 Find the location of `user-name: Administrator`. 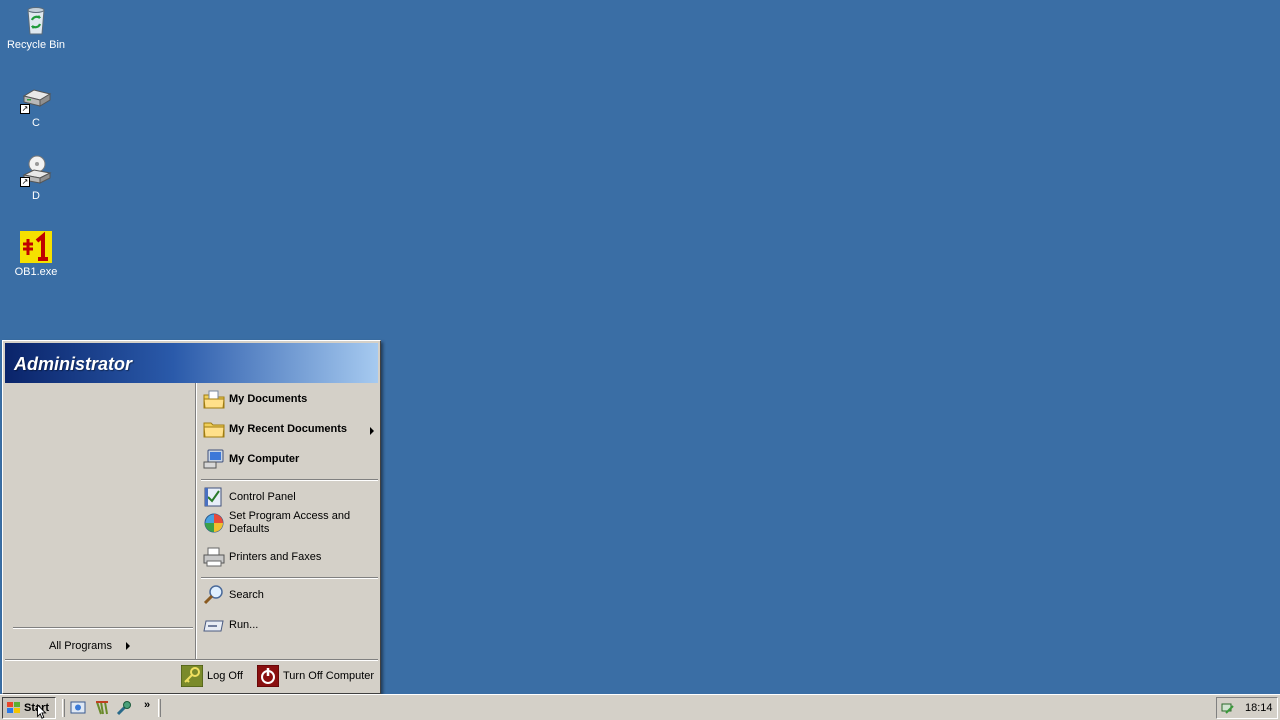

user-name: Administrator is located at coordinates (73, 364).